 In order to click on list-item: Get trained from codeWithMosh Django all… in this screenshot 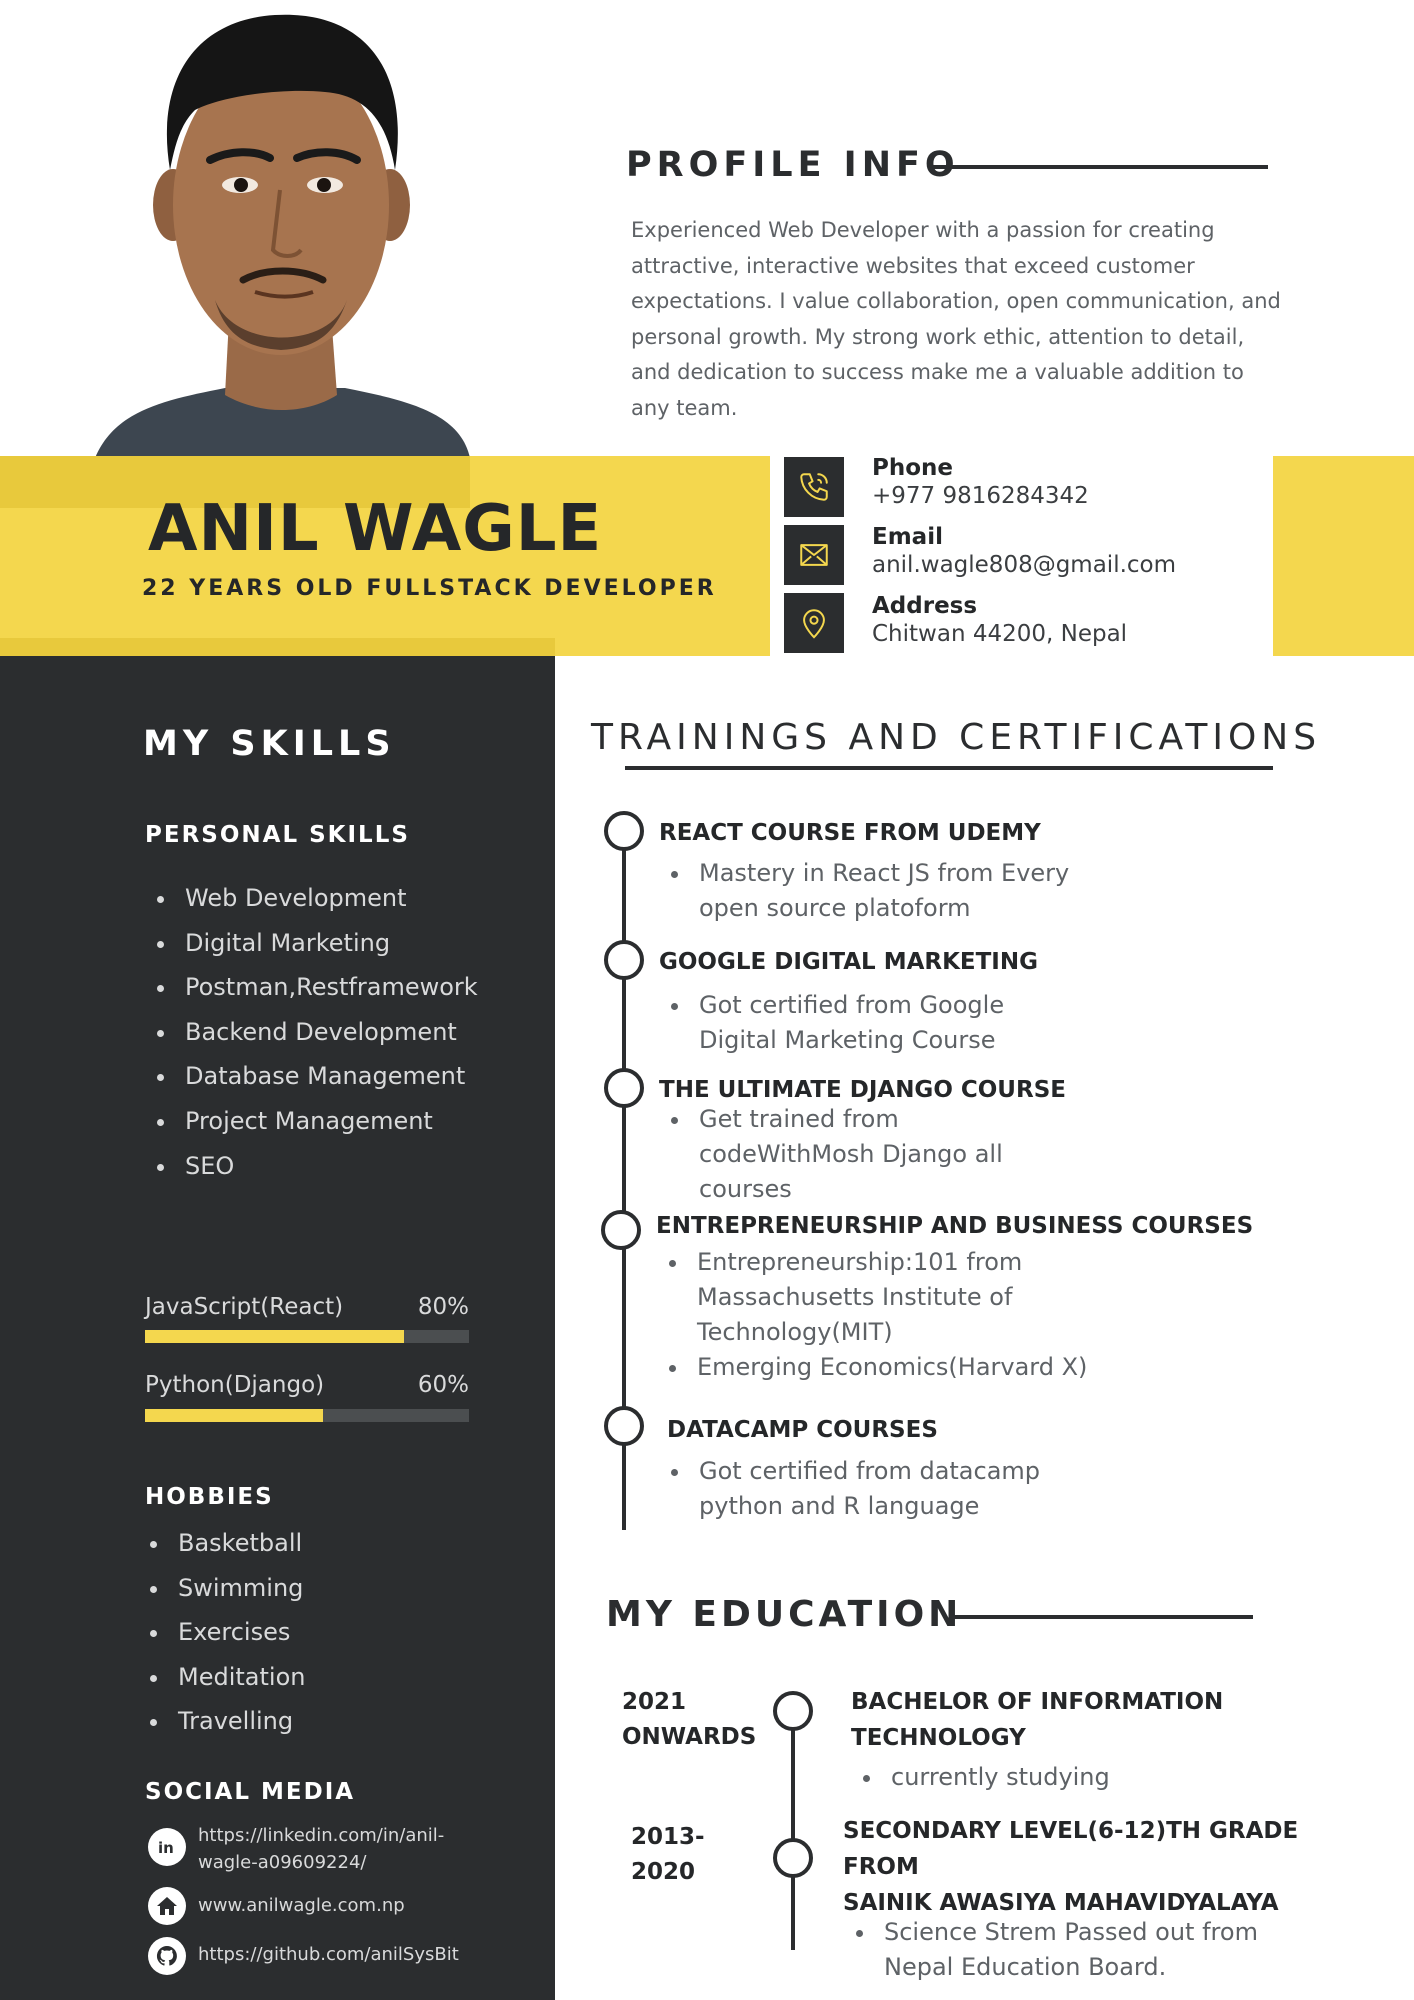, I will do `click(848, 1154)`.